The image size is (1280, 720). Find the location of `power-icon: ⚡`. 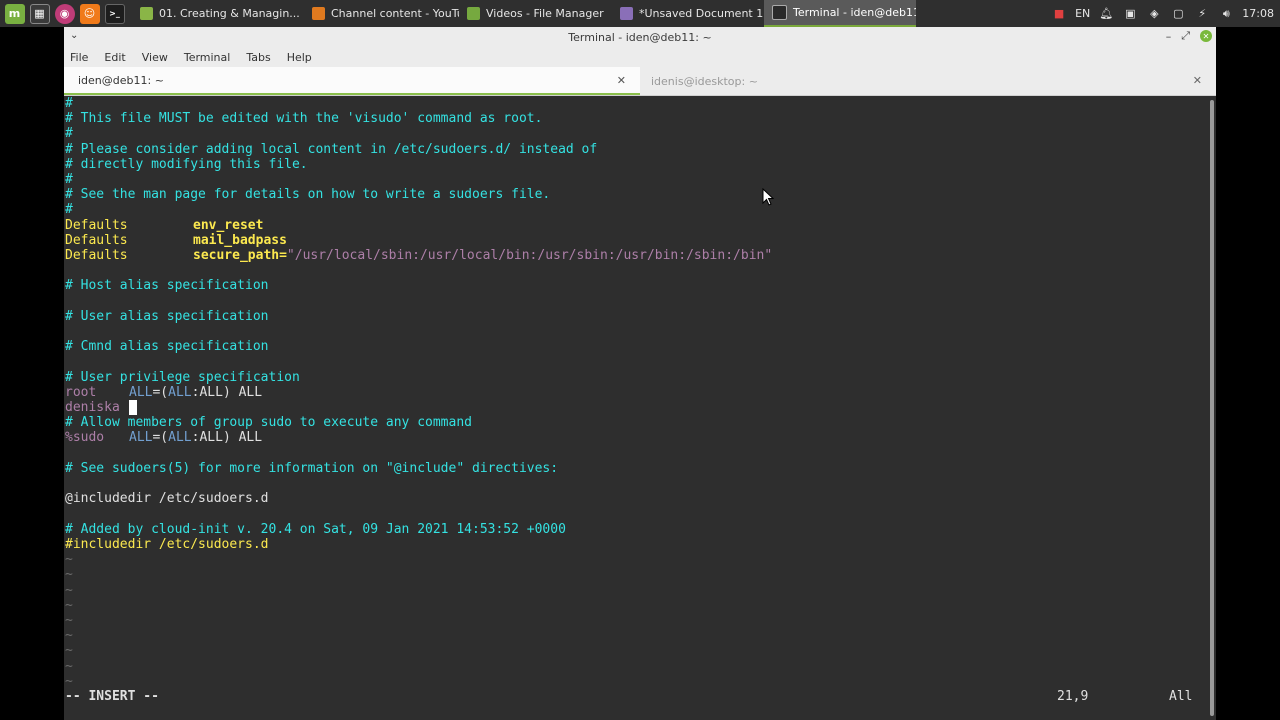

power-icon: ⚡ is located at coordinates (1202, 14).